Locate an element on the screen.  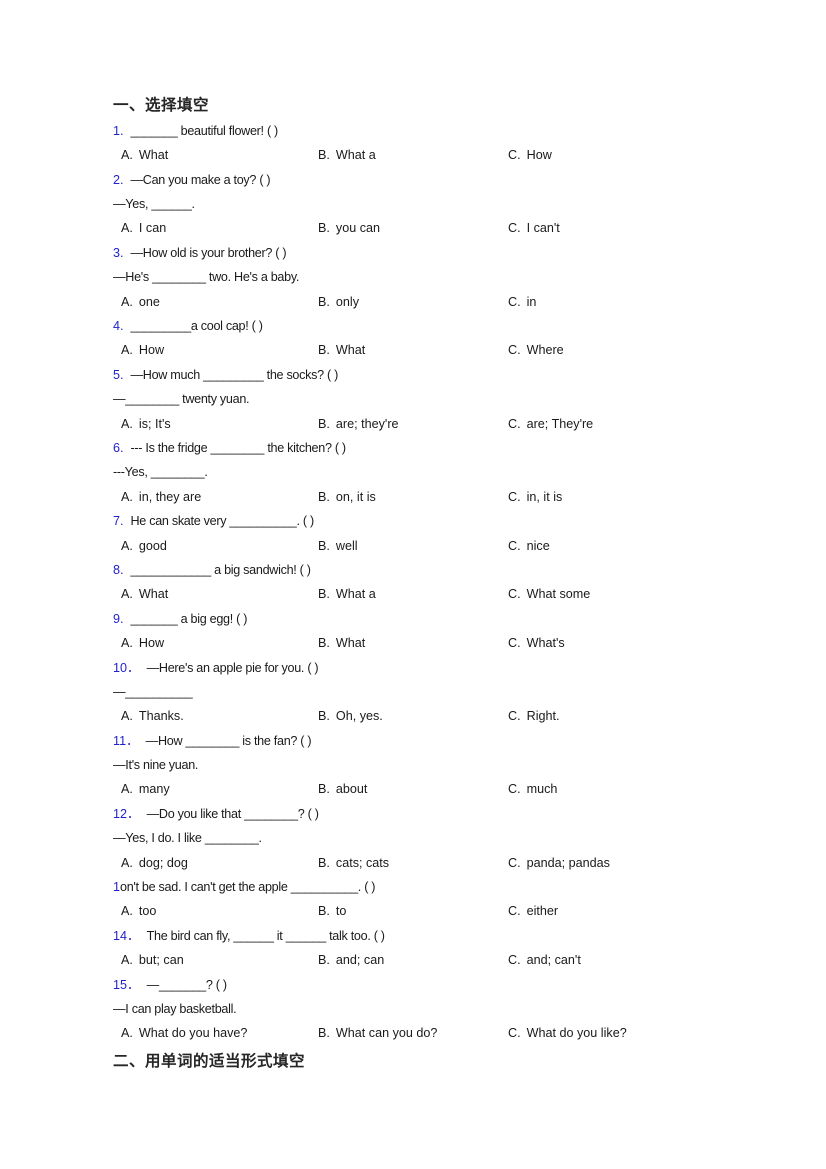
option-text: What's is located at coordinates (545, 643).